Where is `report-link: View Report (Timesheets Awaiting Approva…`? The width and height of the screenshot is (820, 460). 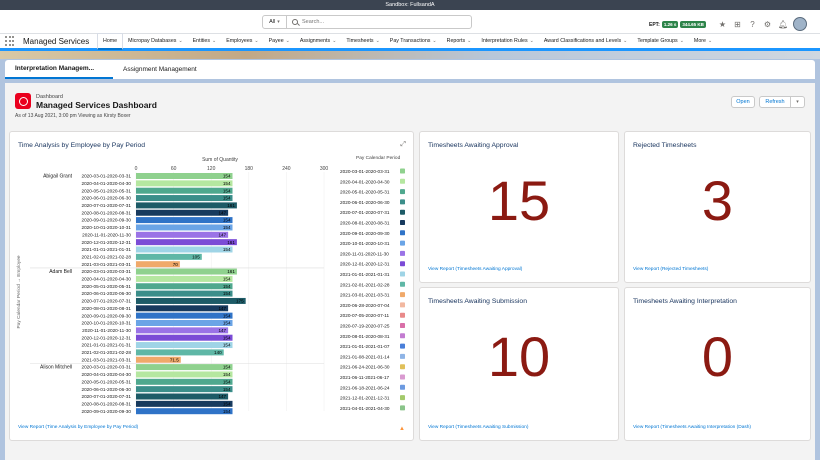
report-link: View Report (Timesheets Awaiting Approva… is located at coordinates (475, 269).